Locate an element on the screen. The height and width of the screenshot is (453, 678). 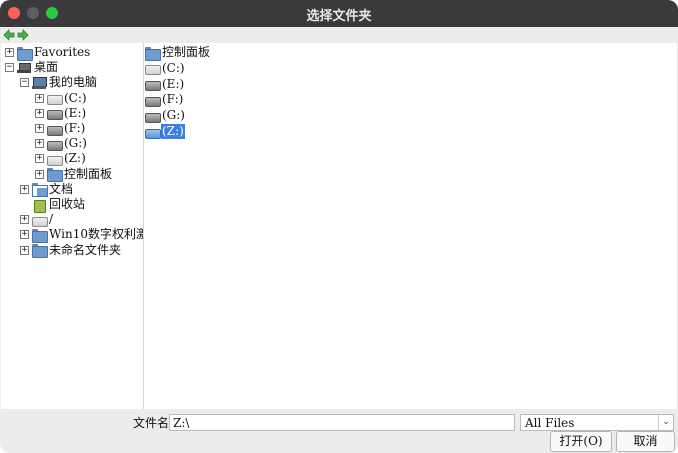
tree-item: Win10数字权利激活 is located at coordinates (87, 235).